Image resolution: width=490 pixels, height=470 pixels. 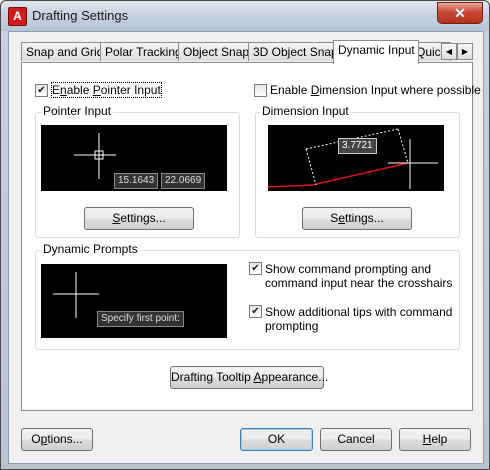 I want to click on ok-button: OK, so click(x=276, y=439).